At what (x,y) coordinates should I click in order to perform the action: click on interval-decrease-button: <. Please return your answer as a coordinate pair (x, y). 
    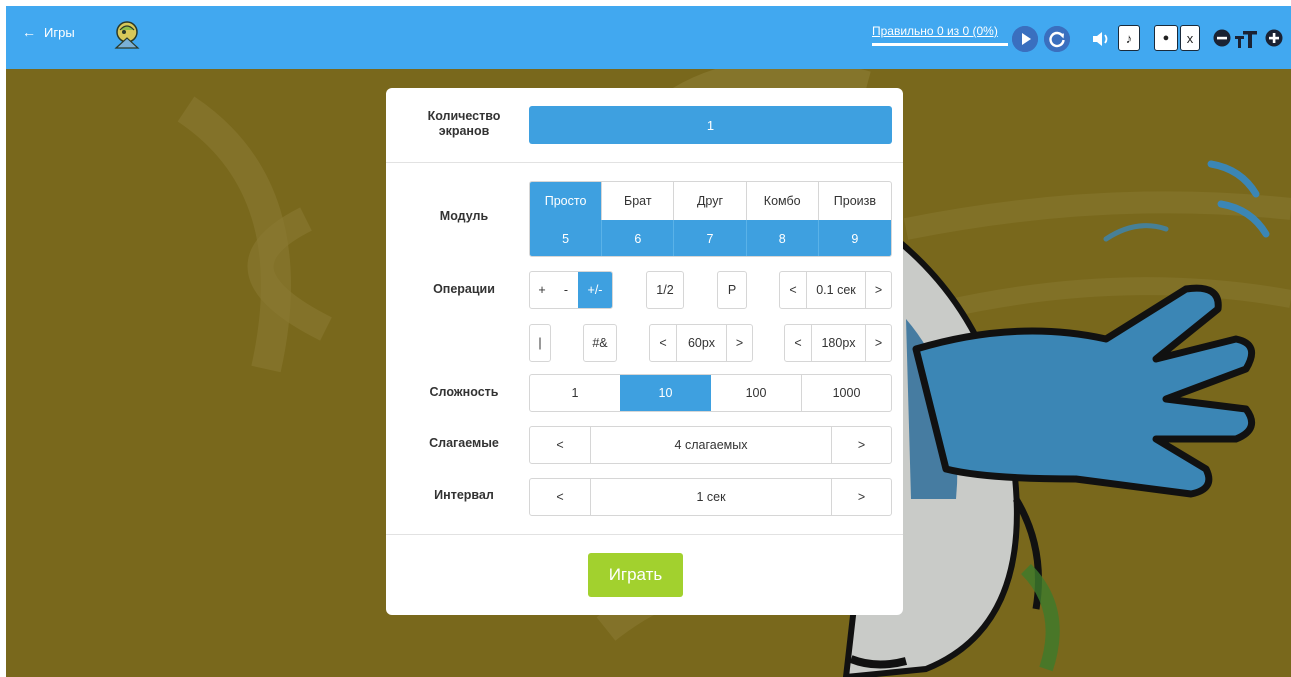
    Looking at the image, I should click on (560, 497).